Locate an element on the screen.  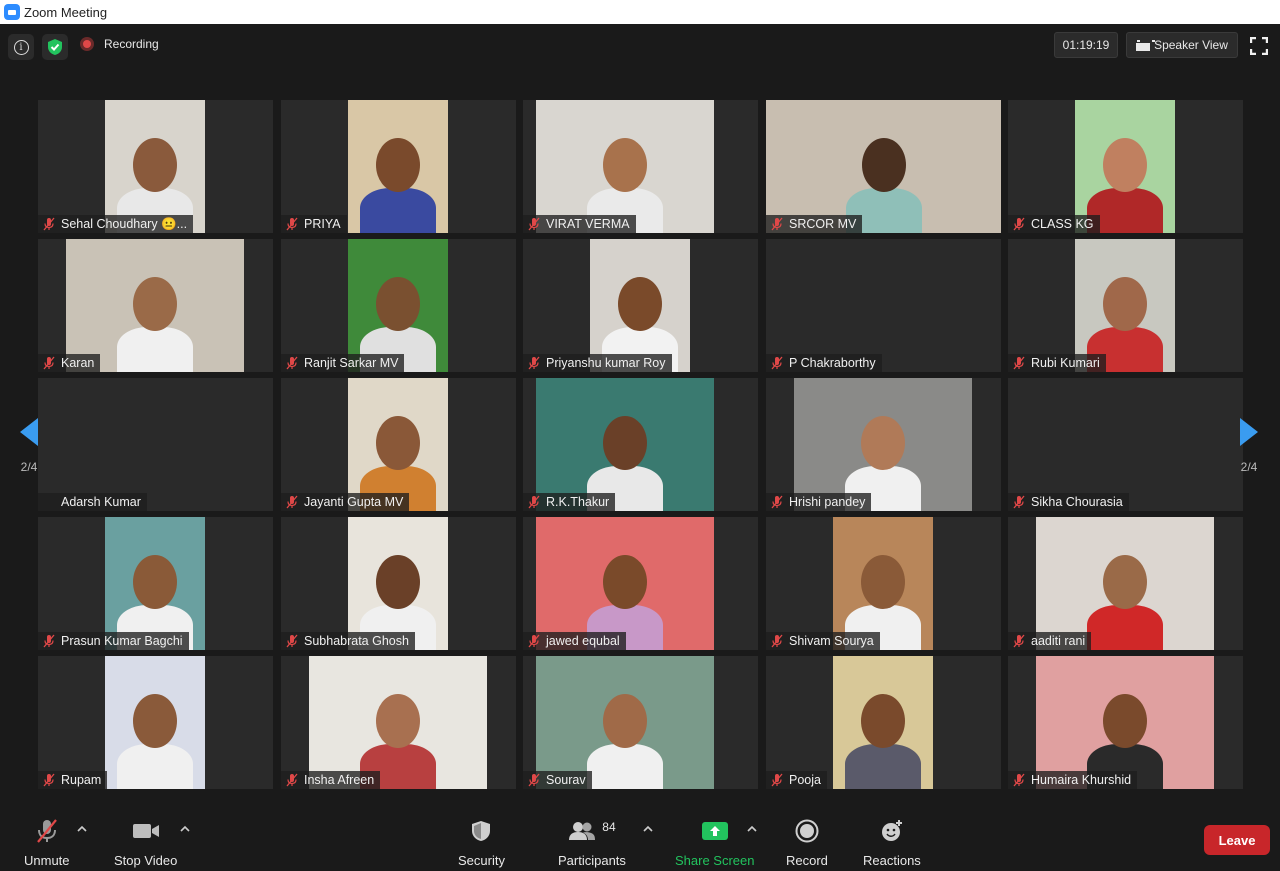
participant-tile: jawed equbal is located at coordinates (640, 583).